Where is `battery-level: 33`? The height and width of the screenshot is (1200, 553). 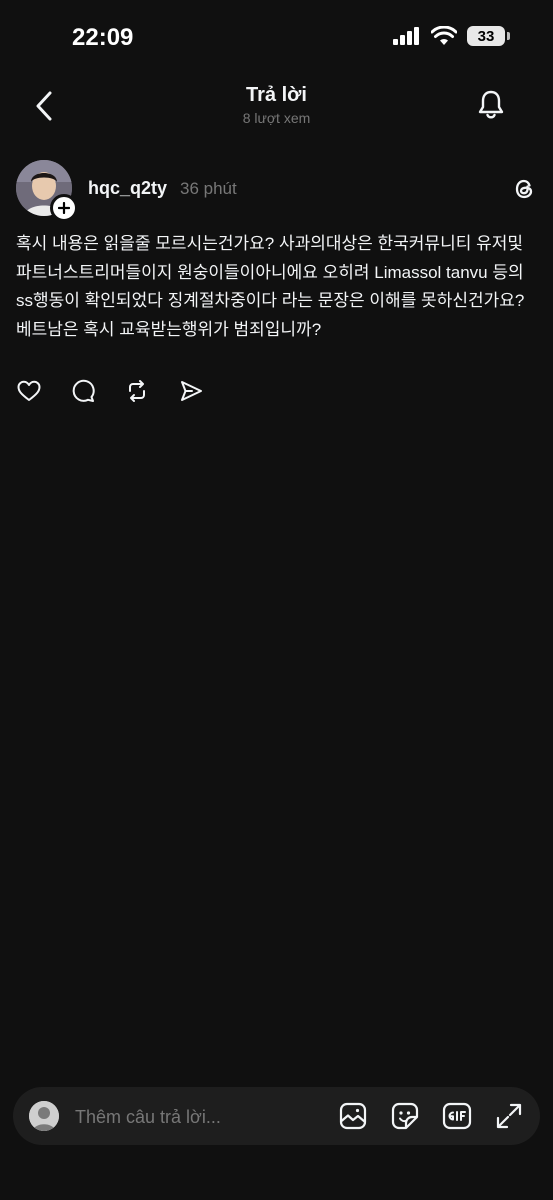 battery-level: 33 is located at coordinates (486, 36).